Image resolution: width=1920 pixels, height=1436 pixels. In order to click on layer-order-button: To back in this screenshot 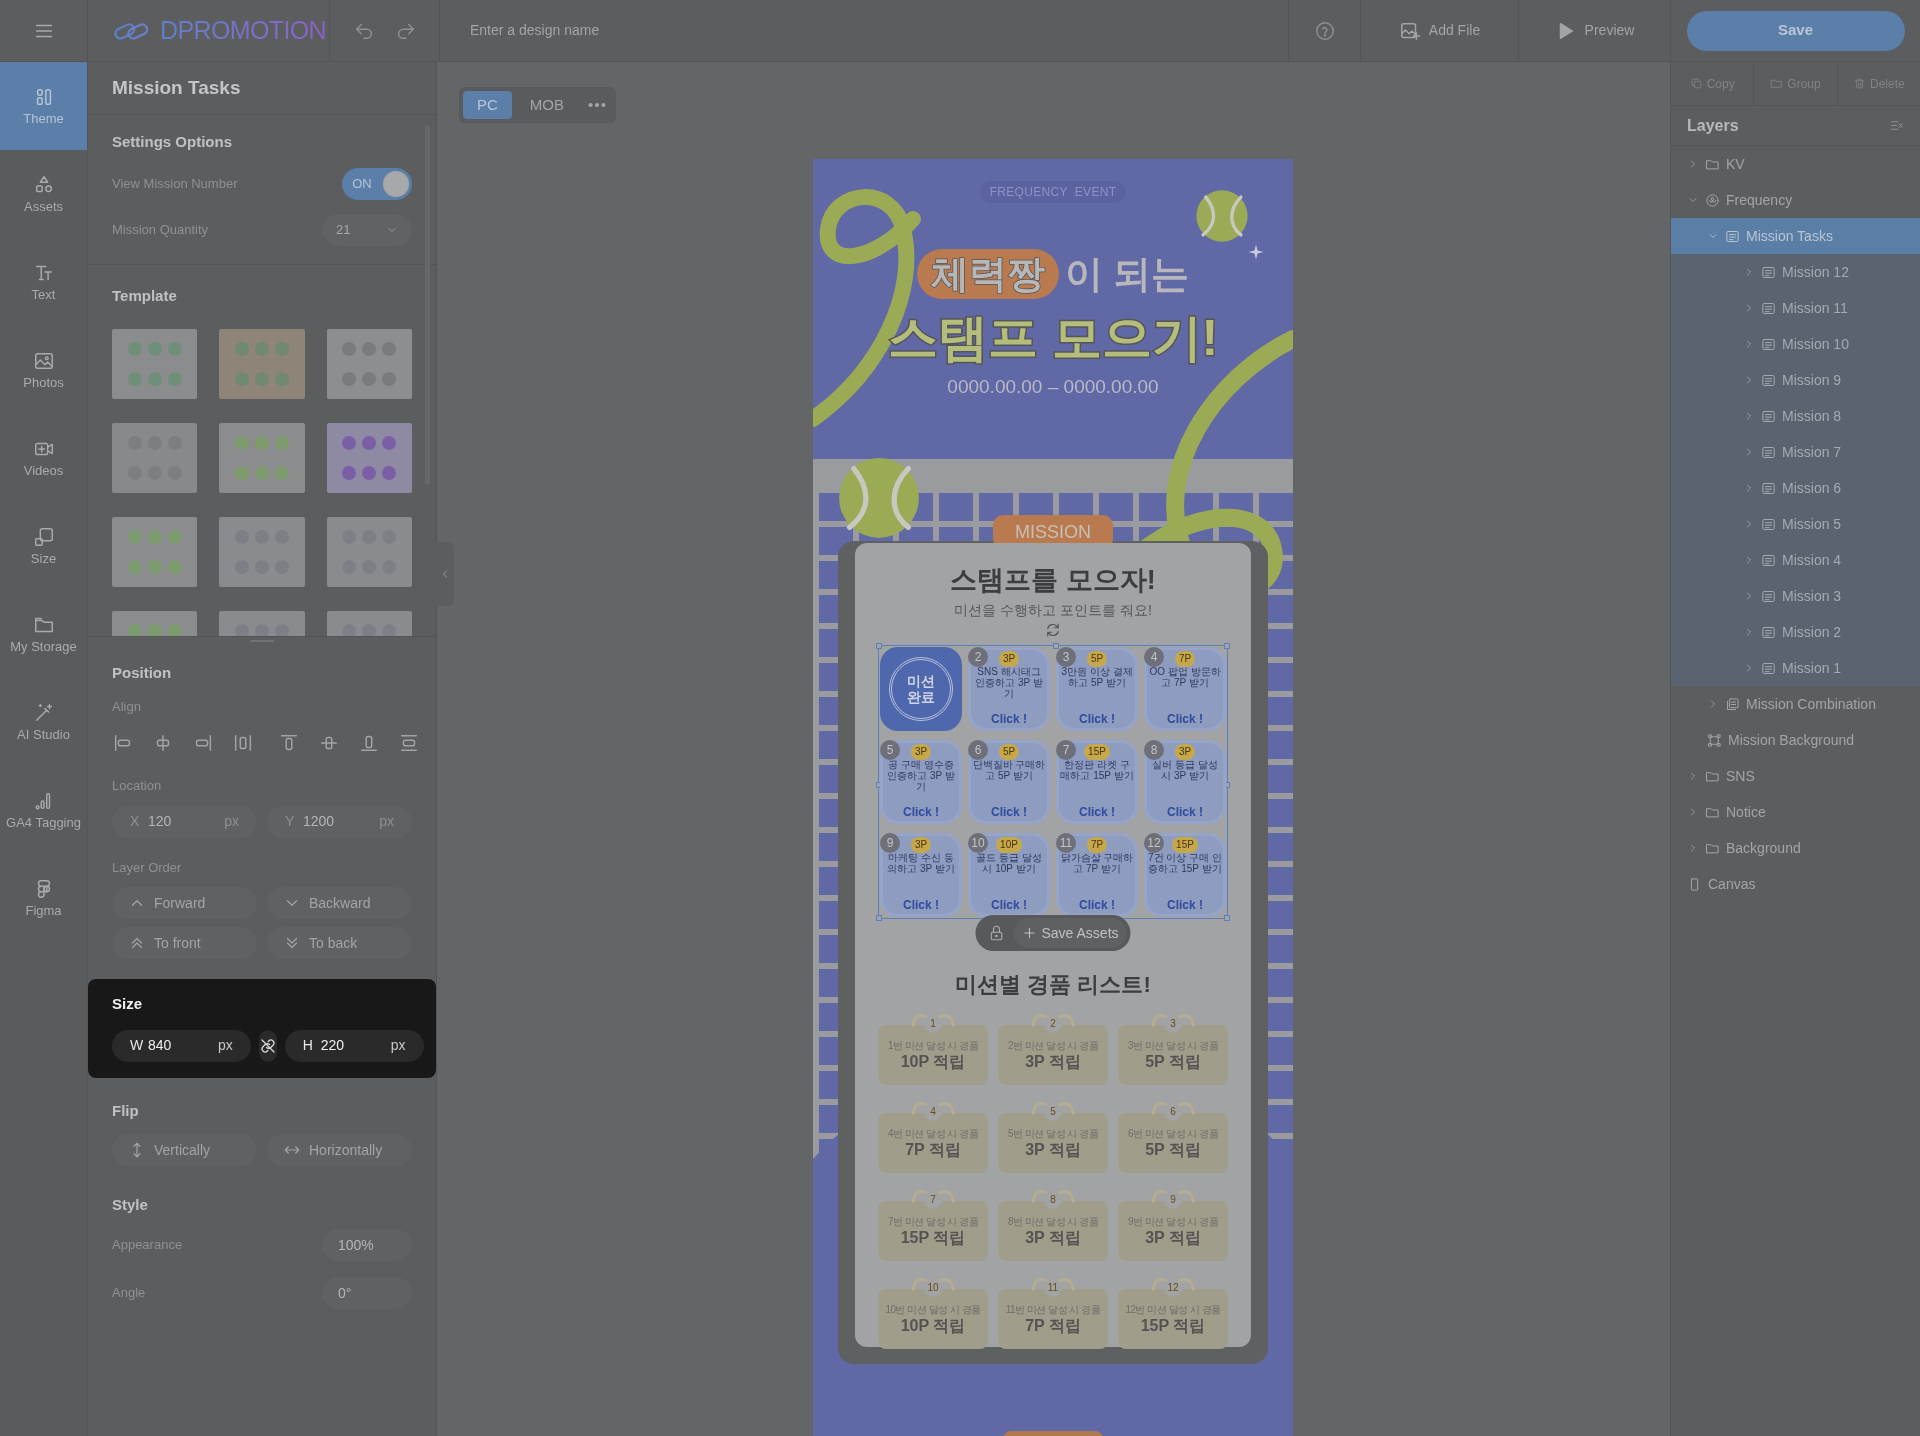, I will do `click(339, 943)`.